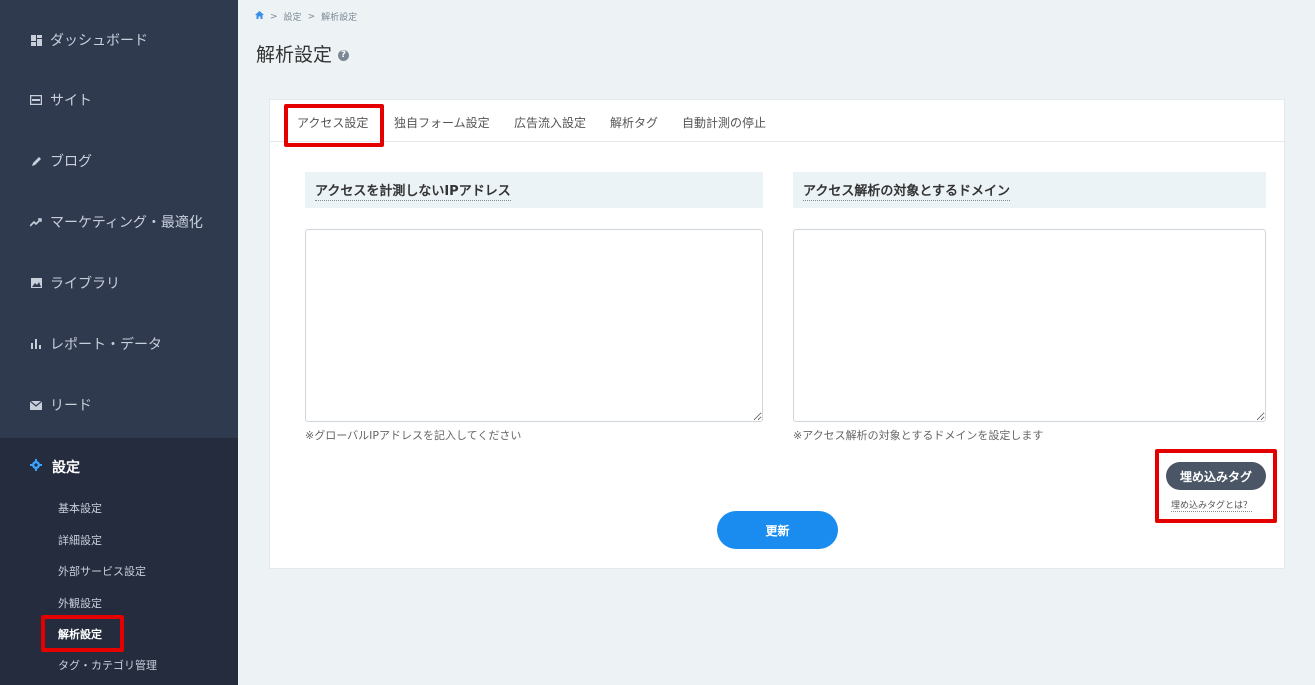  What do you see at coordinates (777, 123) in the screenshot?
I see `tab-bar: アクセス設定 独自フォーム設定 広告流入設定 解析タグ 自動計測の停止` at bounding box center [777, 123].